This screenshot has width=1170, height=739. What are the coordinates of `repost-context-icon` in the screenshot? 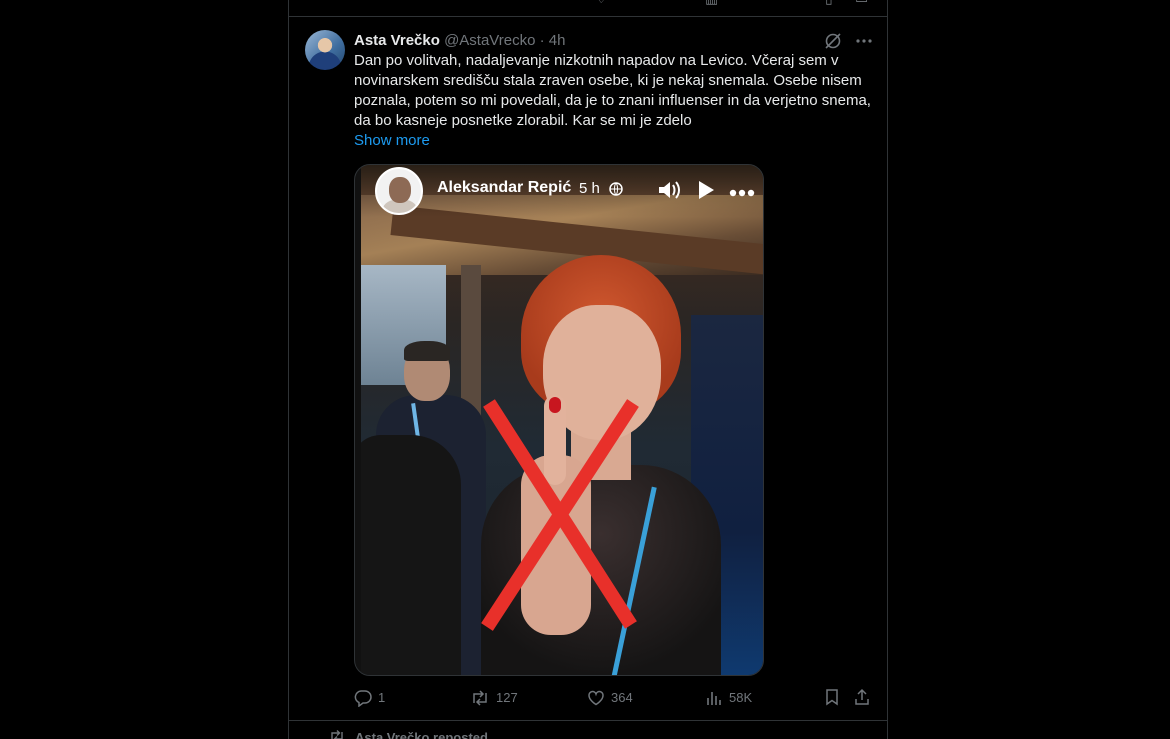 It's located at (337, 734).